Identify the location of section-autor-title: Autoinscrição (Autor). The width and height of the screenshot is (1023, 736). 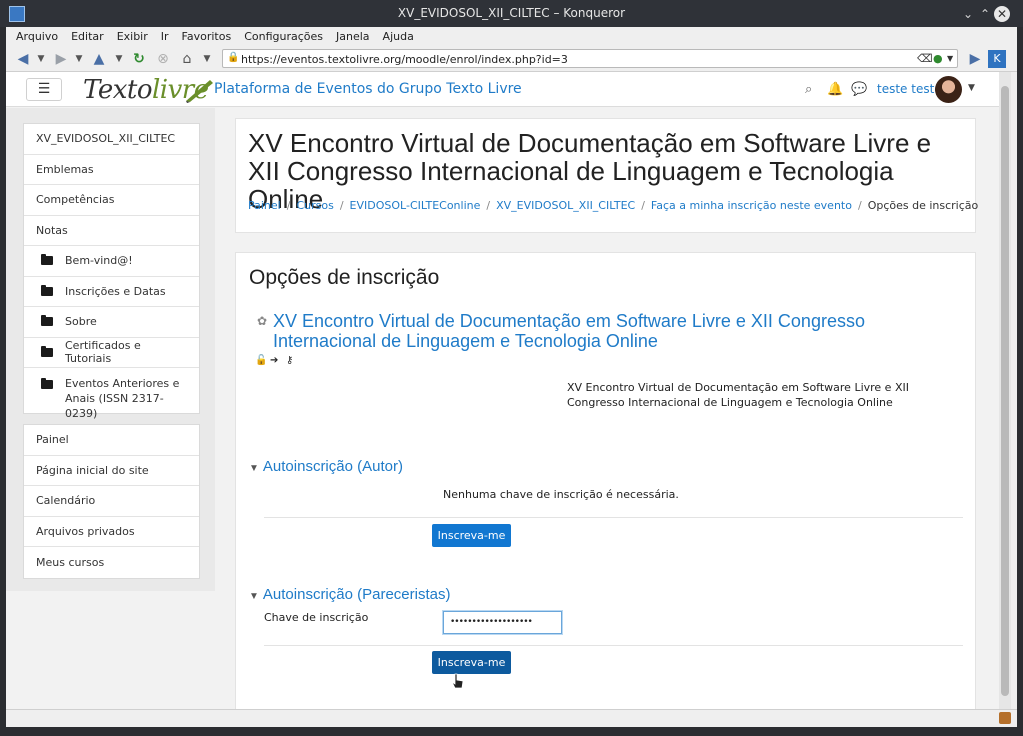
(332, 466).